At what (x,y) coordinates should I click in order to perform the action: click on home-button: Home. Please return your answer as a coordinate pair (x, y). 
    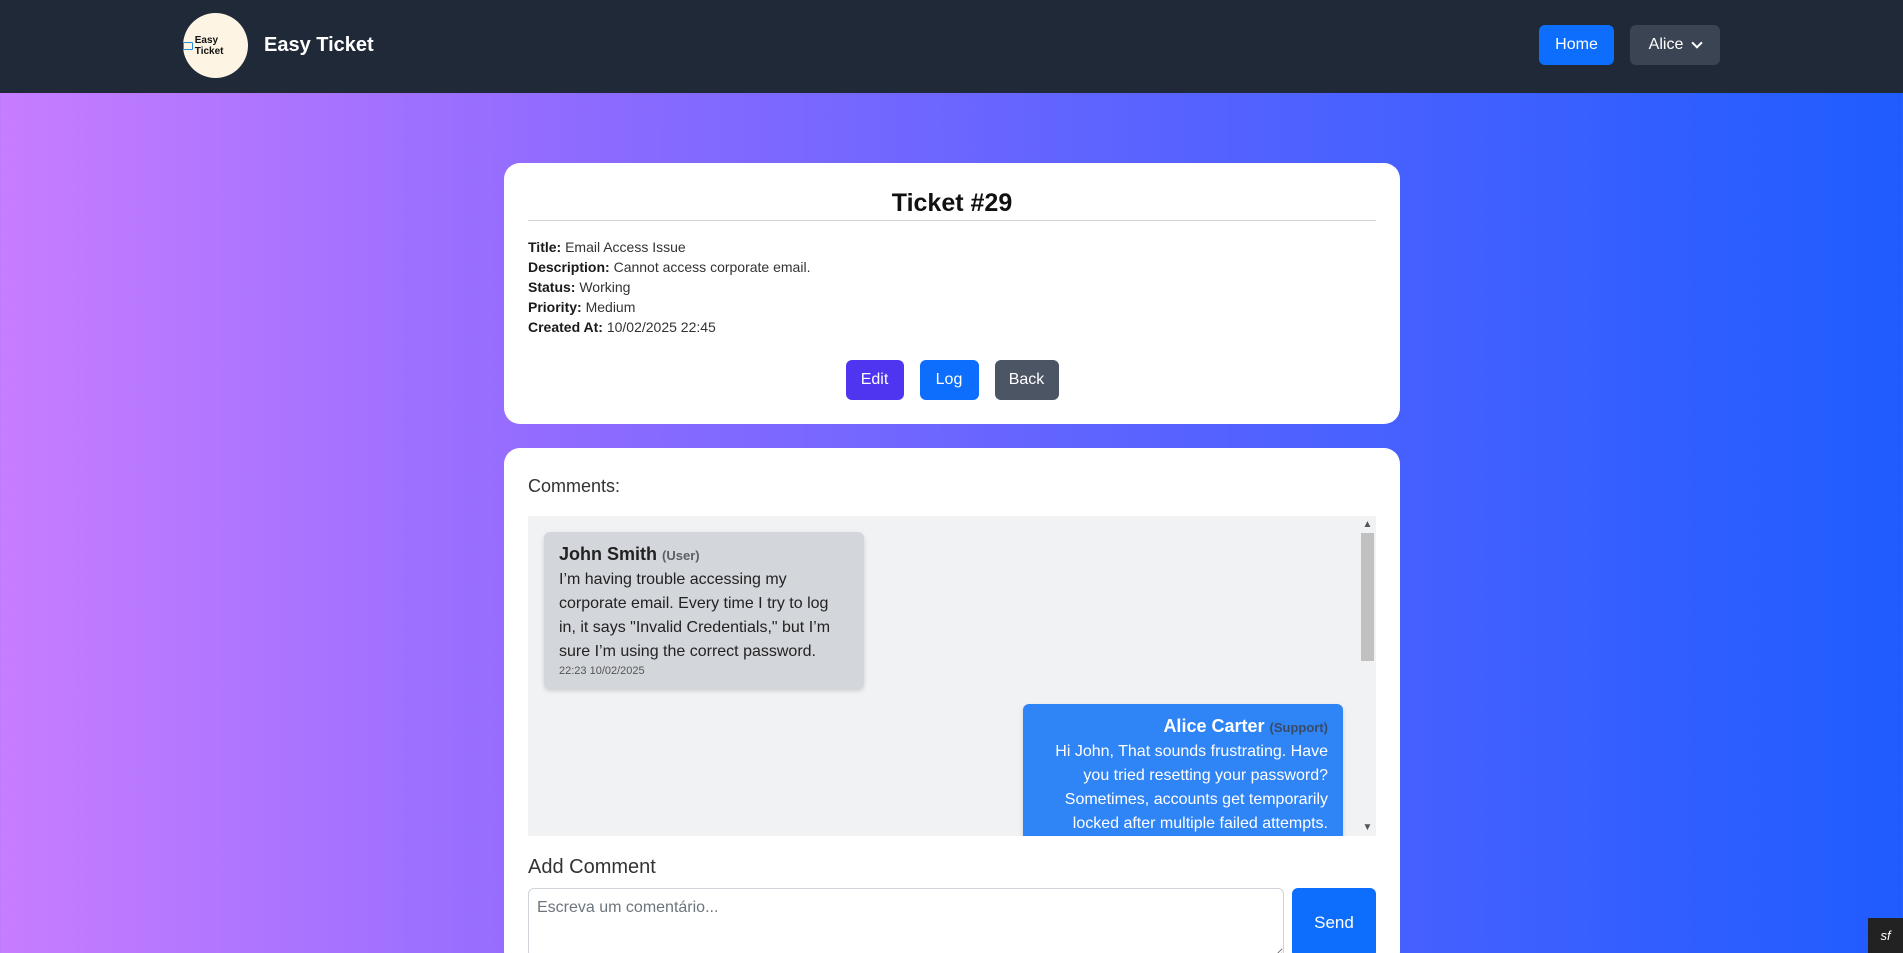
    Looking at the image, I should click on (1576, 45).